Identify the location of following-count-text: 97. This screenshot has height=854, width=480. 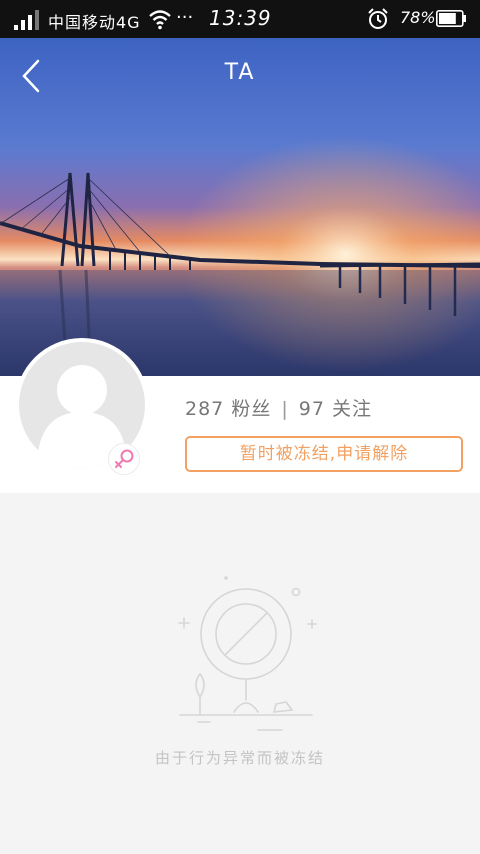
(312, 409).